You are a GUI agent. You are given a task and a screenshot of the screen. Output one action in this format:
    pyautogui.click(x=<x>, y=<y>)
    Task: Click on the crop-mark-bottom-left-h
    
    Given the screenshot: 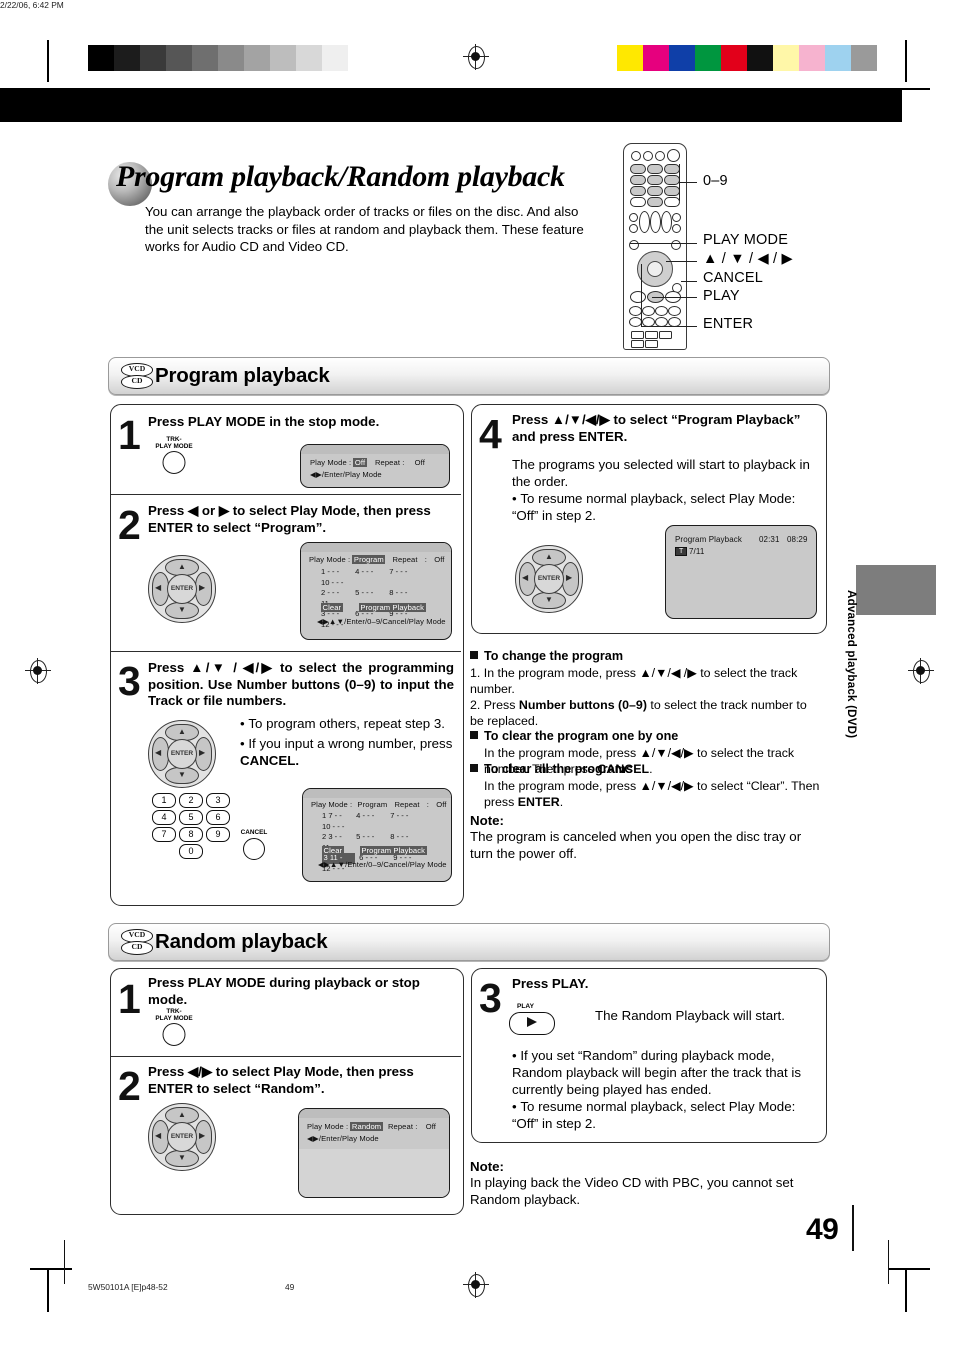 What is the action you would take?
    pyautogui.click(x=51, y=1269)
    